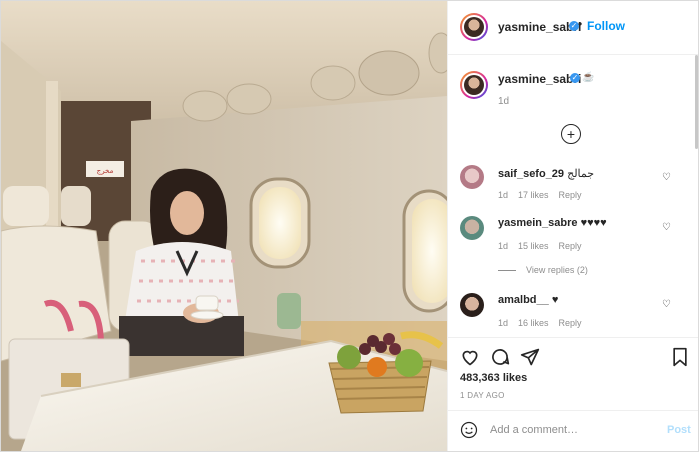 This screenshot has height=452, width=699. What do you see at coordinates (593, 223) in the screenshot?
I see `comment-text: ♥♥♥♥` at bounding box center [593, 223].